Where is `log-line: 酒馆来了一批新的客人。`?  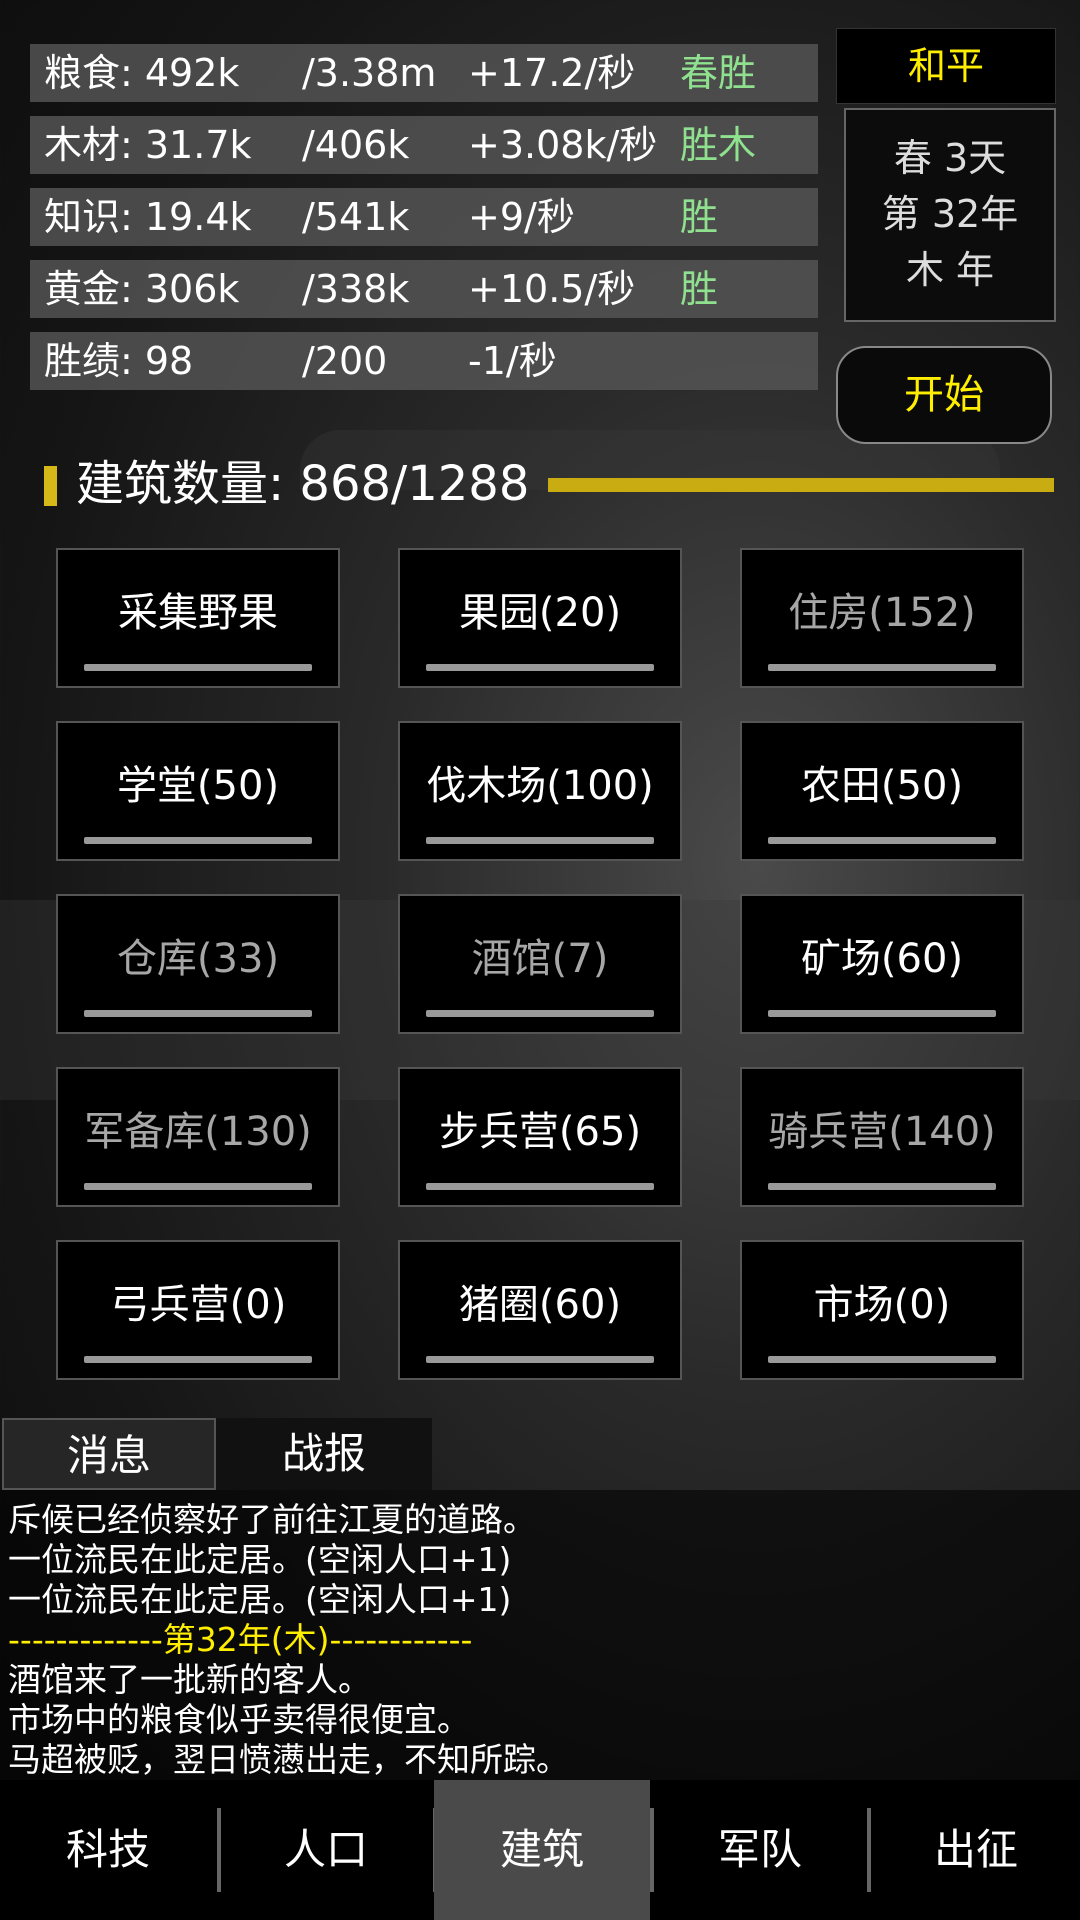
log-line: 酒馆来了一批新的客人。 is located at coordinates (189, 1679).